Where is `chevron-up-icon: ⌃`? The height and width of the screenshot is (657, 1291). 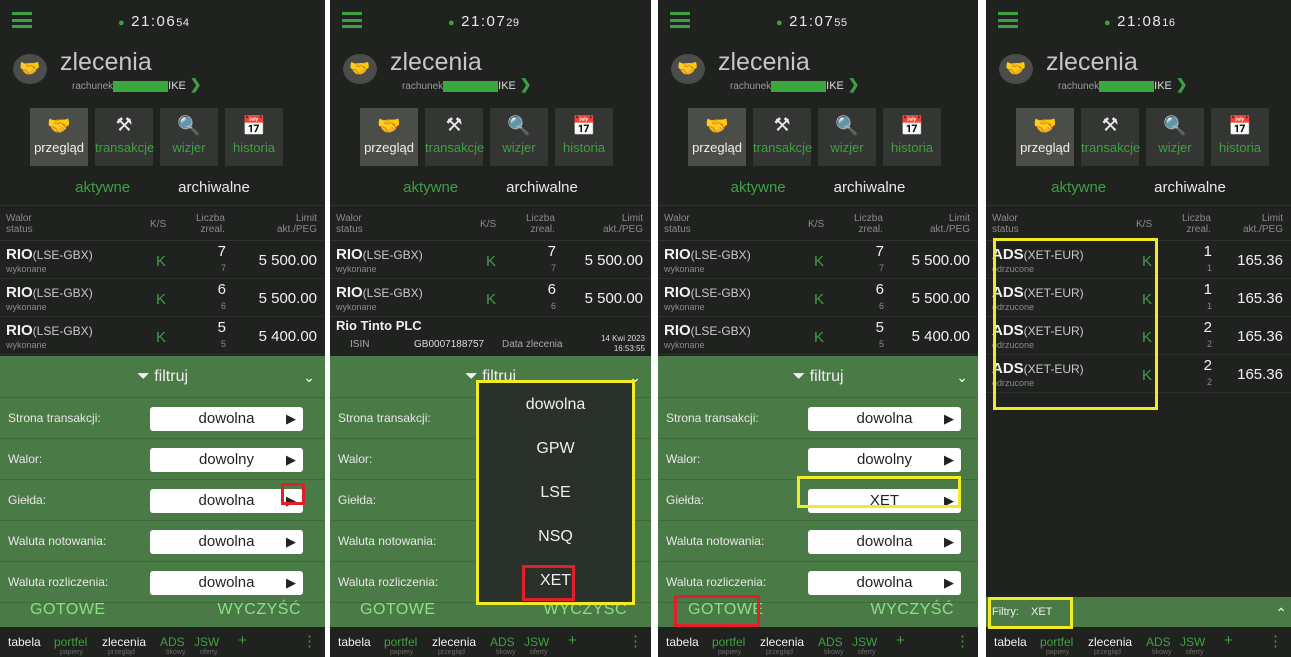 chevron-up-icon: ⌃ is located at coordinates (1281, 613).